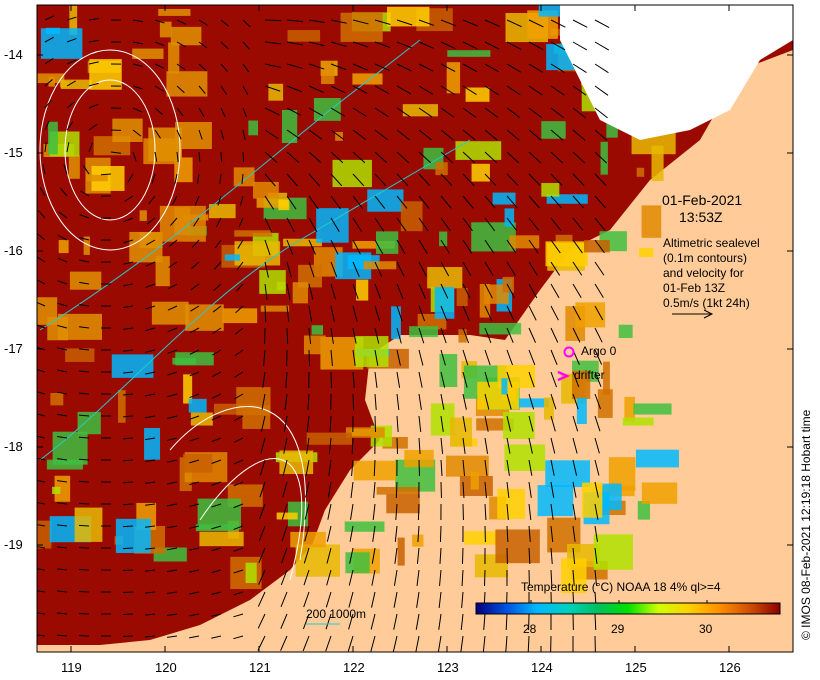  Describe the element at coordinates (705, 258) in the screenshot. I see `legend-line: (0.1m contours)` at that location.